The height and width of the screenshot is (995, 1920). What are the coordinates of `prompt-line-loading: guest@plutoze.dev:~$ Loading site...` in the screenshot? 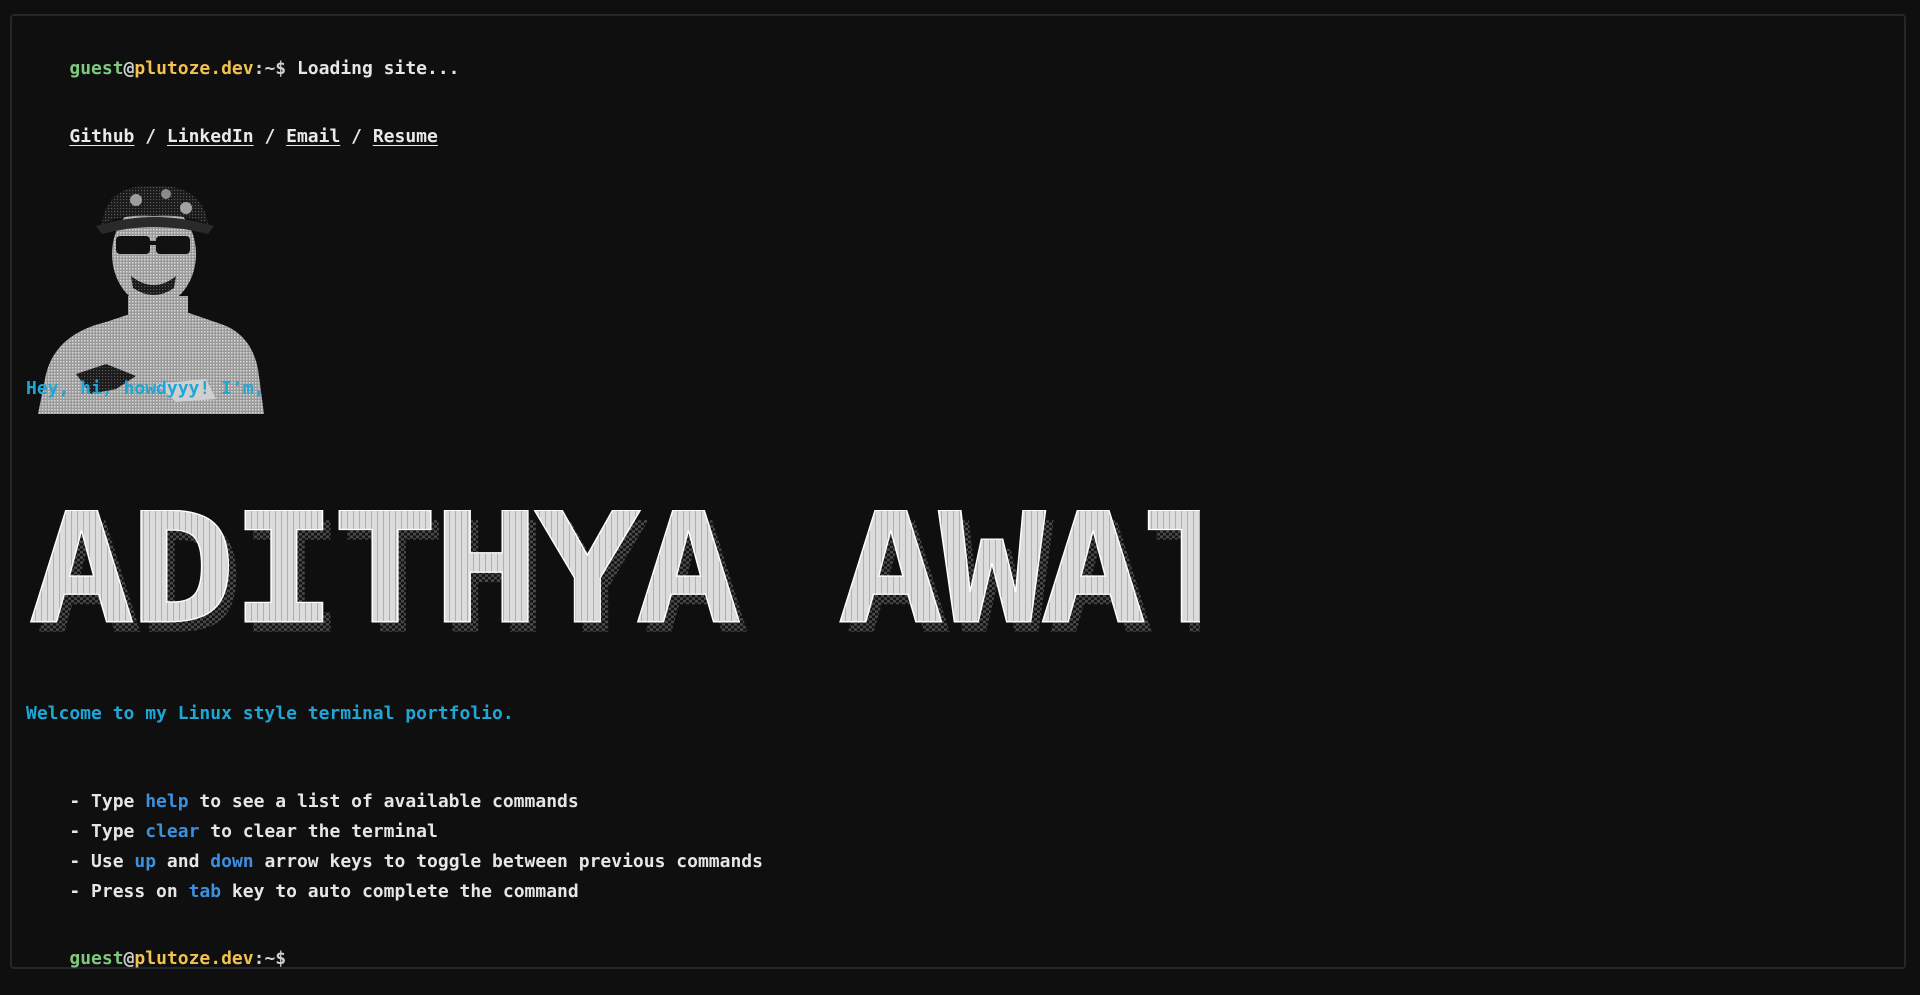 It's located at (243, 69).